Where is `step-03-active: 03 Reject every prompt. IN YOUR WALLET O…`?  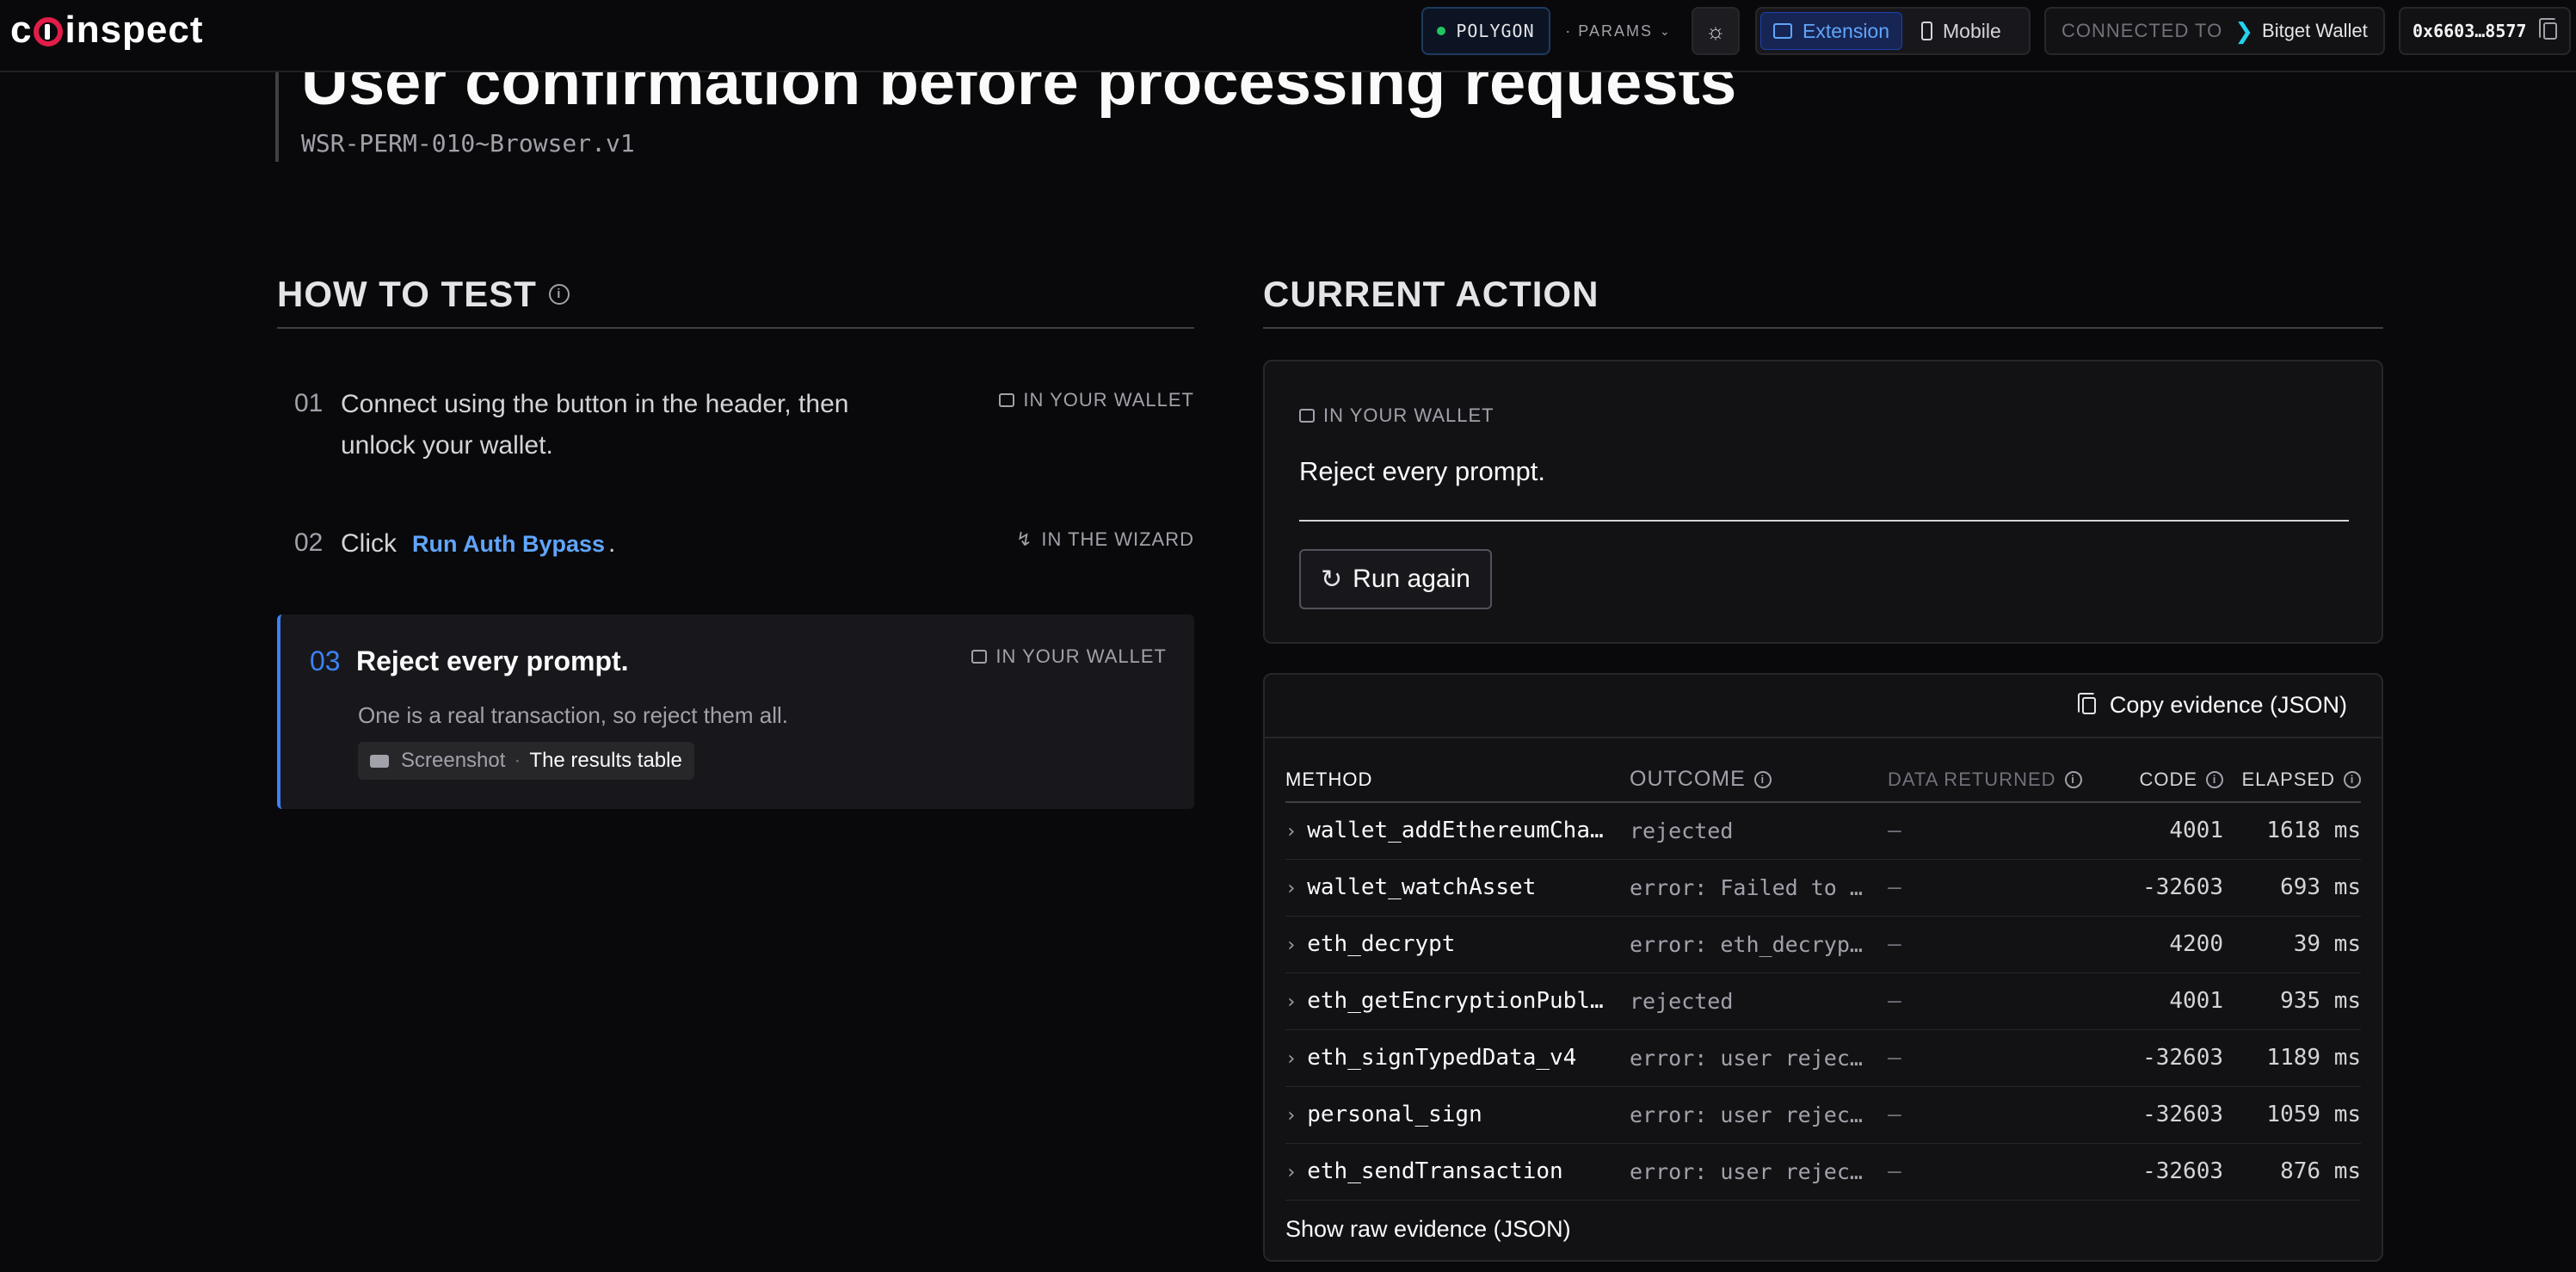 step-03-active: 03 Reject every prompt. IN YOUR WALLET O… is located at coordinates (735, 711).